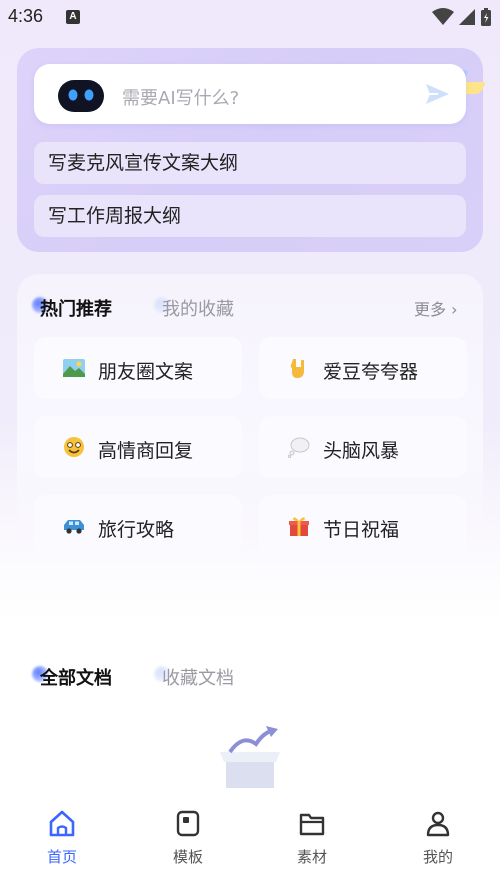 The image size is (500, 888). What do you see at coordinates (250, 94) in the screenshot?
I see `ai-prompt-input: 需要AI写什么?` at bounding box center [250, 94].